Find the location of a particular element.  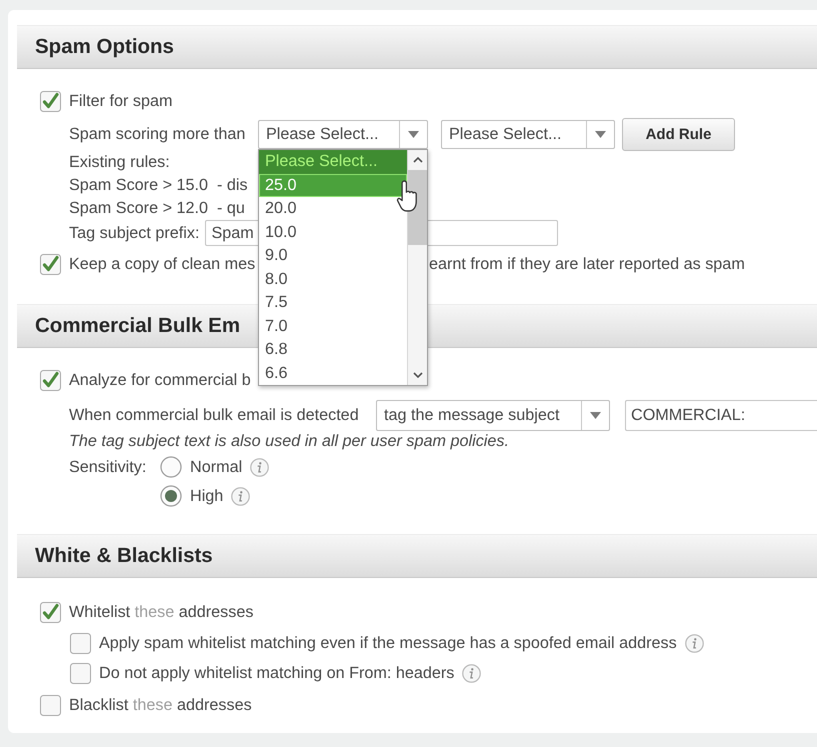

field-label: Spam scoring more than is located at coordinates (157, 134).